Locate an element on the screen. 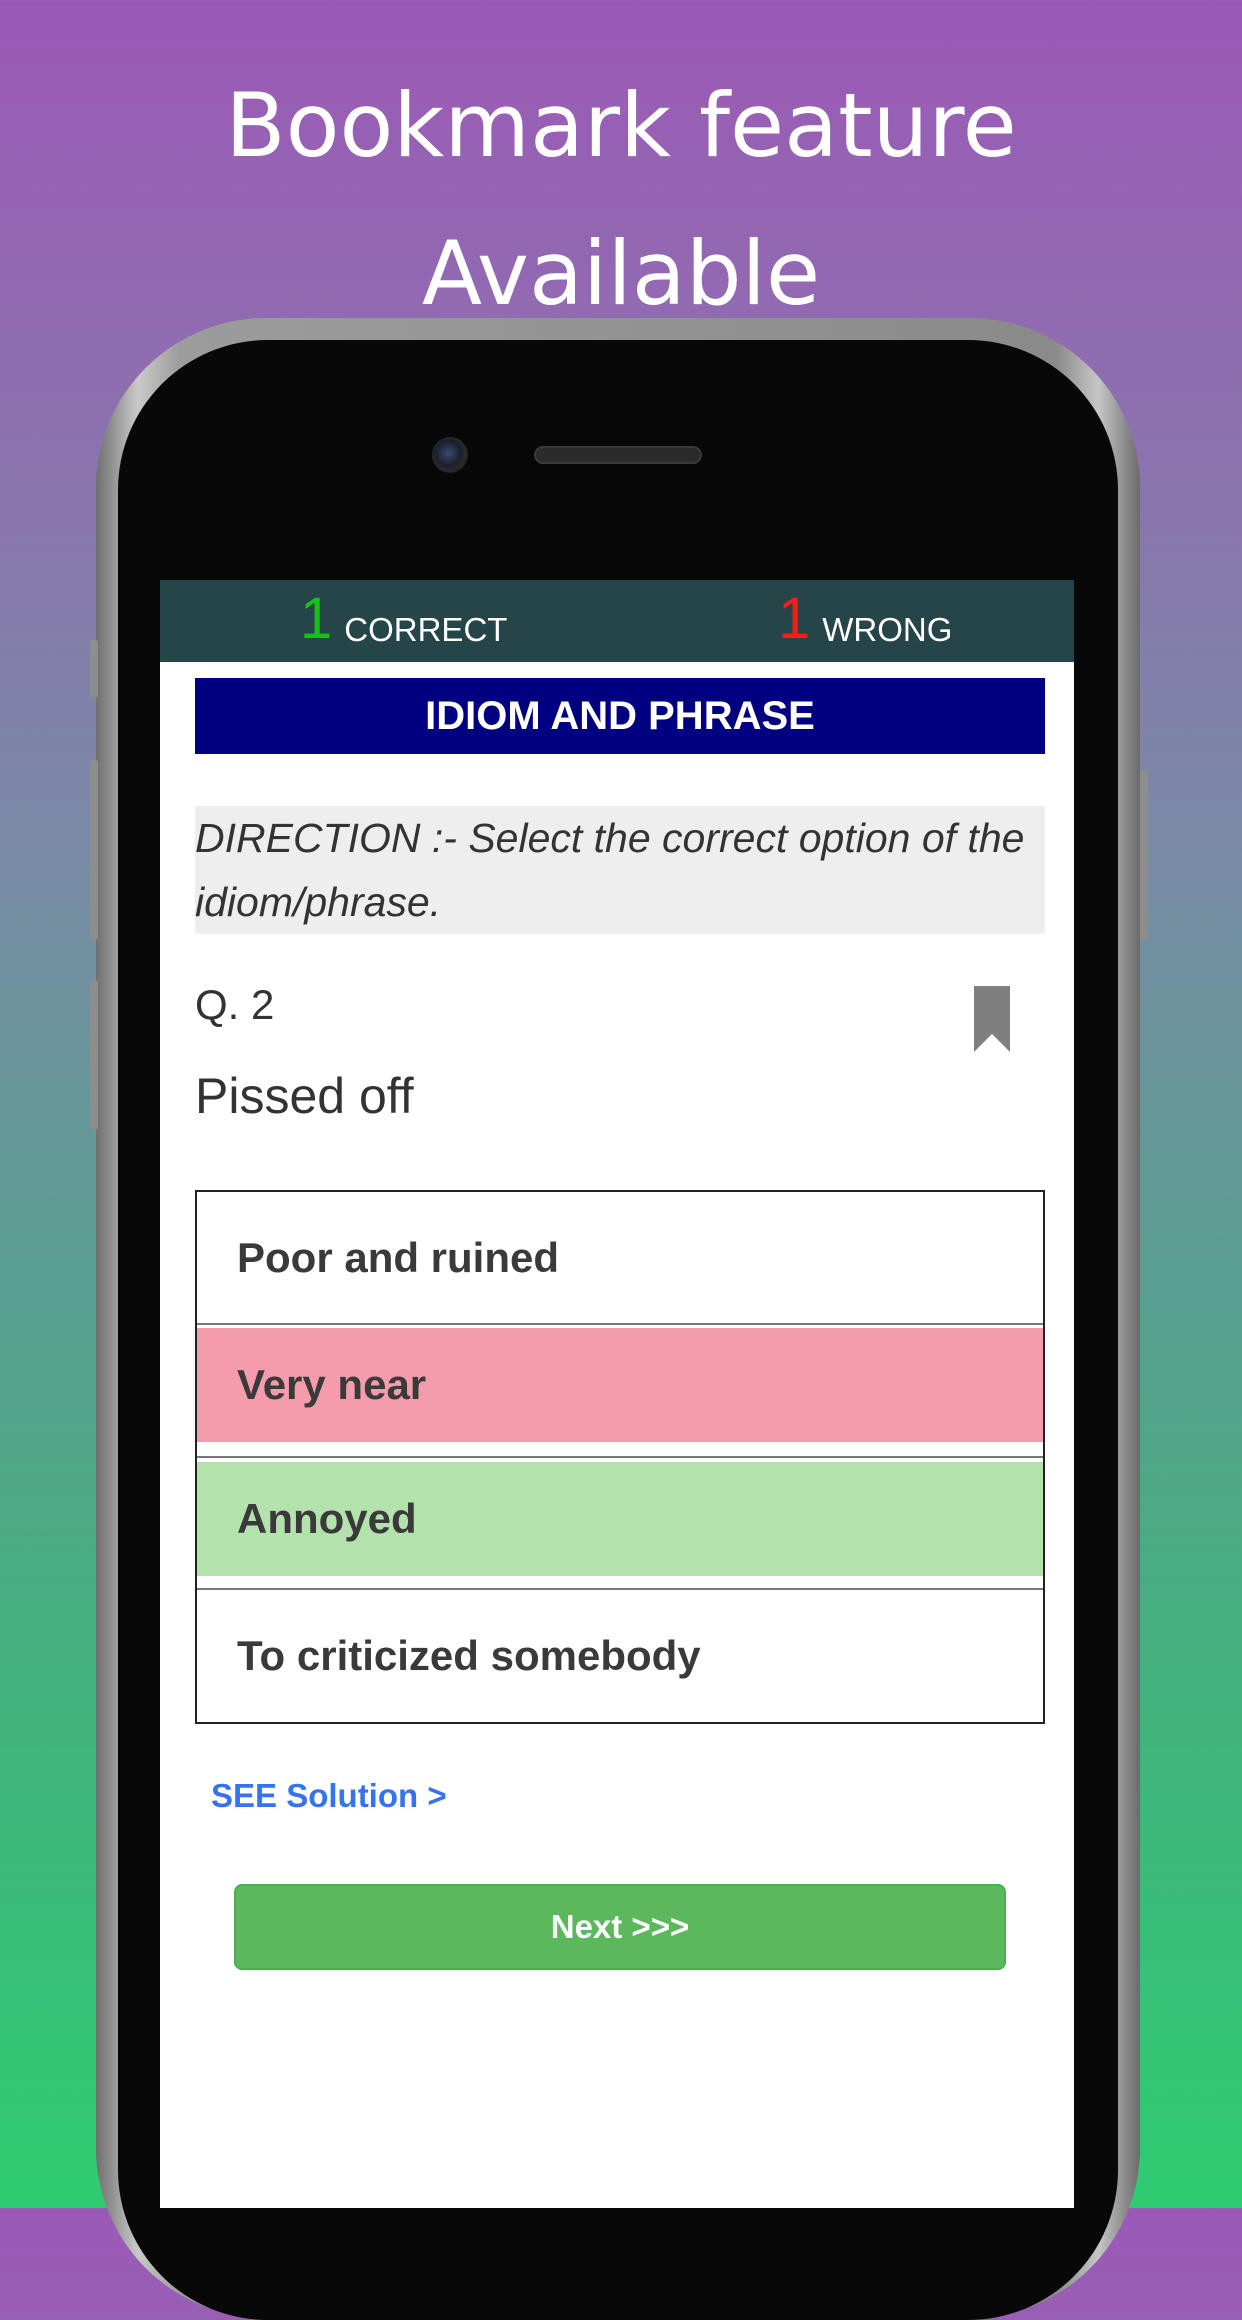 The image size is (1242, 2320). question-text: Pissed off is located at coordinates (304, 1096).